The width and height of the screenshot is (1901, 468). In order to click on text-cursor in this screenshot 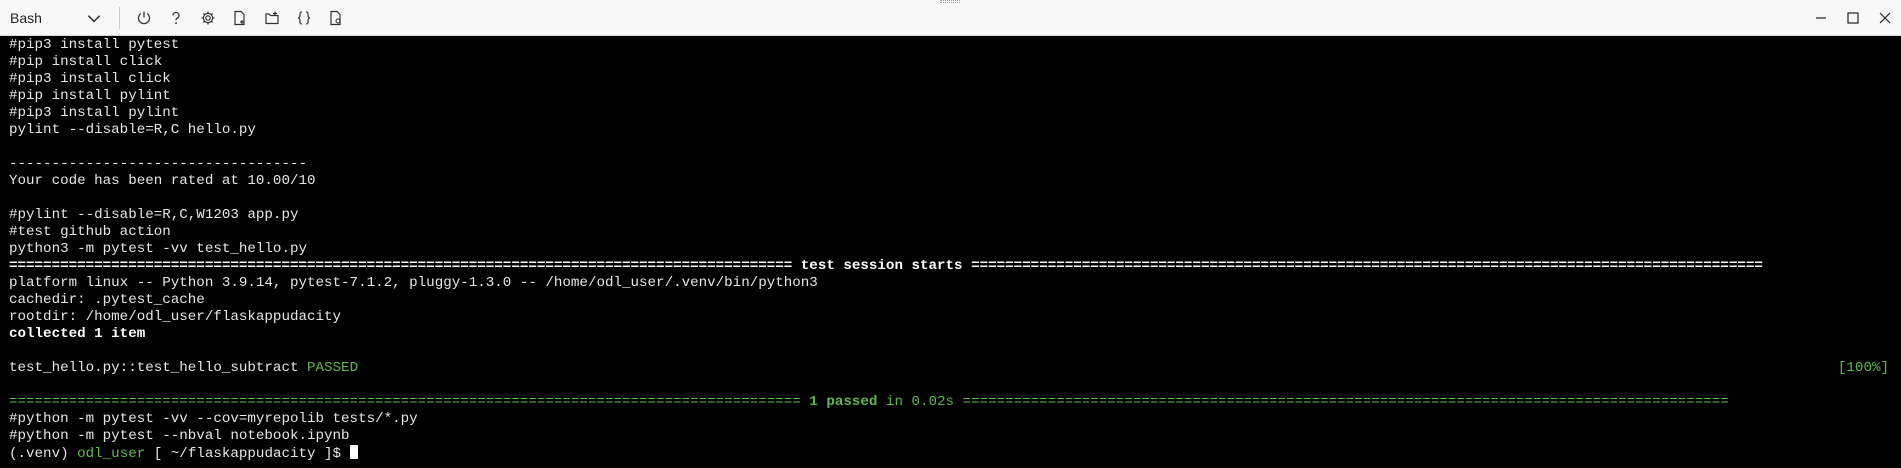, I will do `click(353, 452)`.